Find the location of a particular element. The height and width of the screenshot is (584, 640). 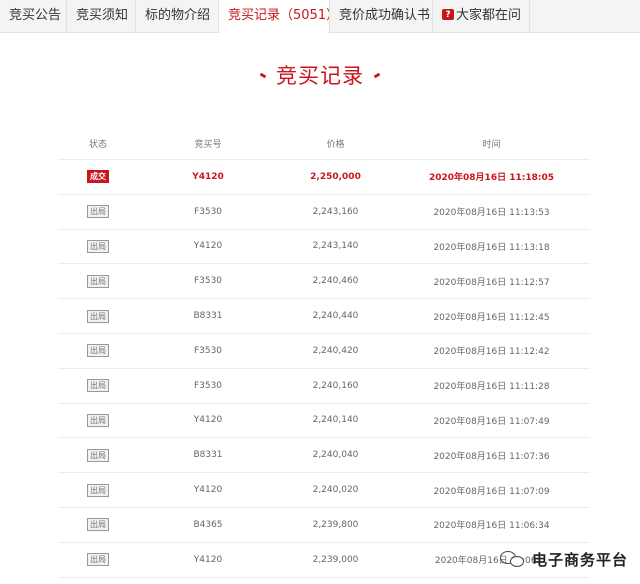

watermark: 电子商务平台 is located at coordinates (563, 559).